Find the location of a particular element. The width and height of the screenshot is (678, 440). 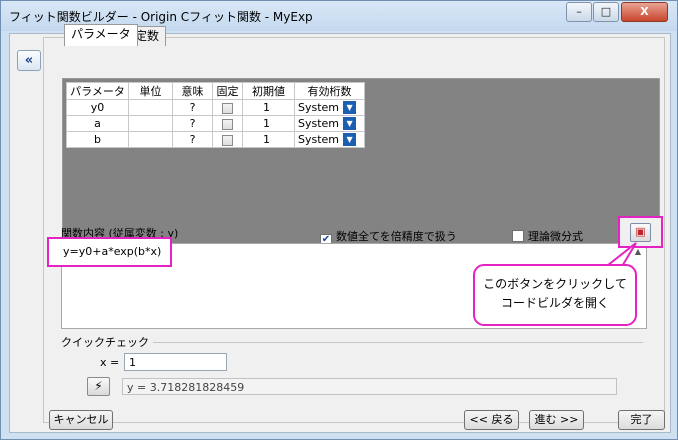

analytic-derivative-option: 理論微分式 is located at coordinates (547, 236).